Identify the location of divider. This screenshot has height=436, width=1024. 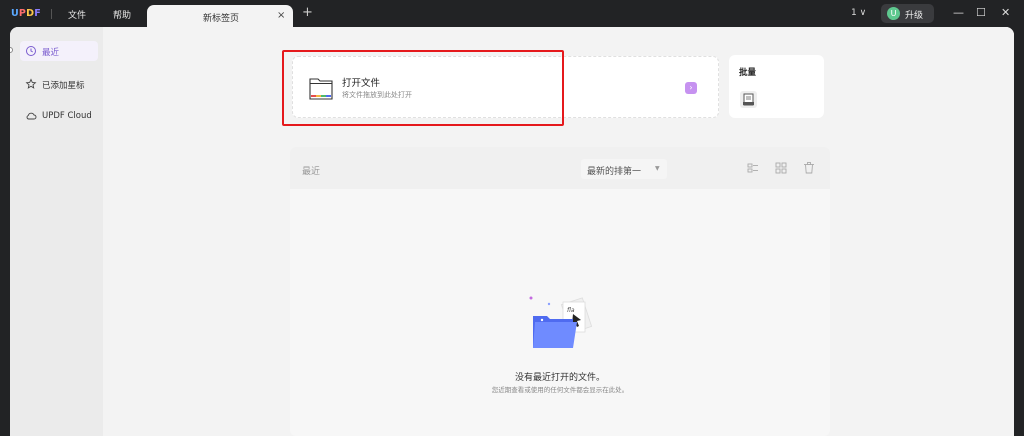
(51, 14).